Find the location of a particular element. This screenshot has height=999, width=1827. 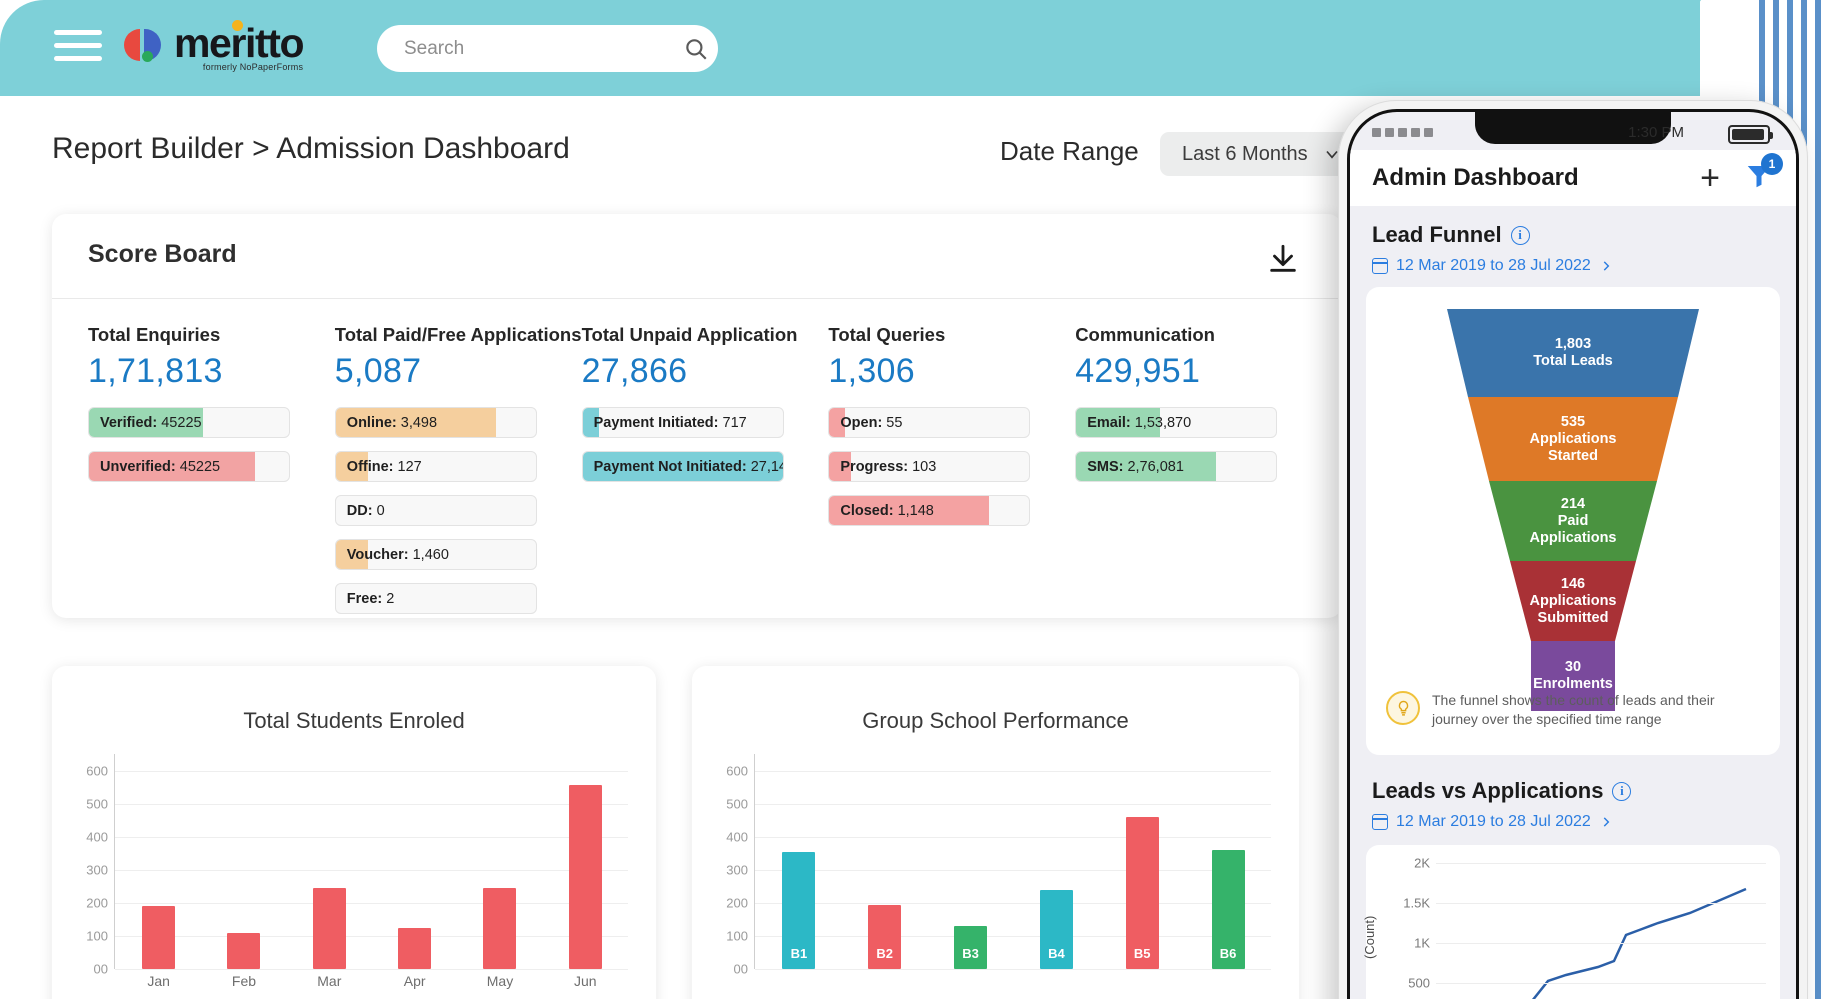

app-header: meritto formerly NoPaperForms is located at coordinates (850, 48).